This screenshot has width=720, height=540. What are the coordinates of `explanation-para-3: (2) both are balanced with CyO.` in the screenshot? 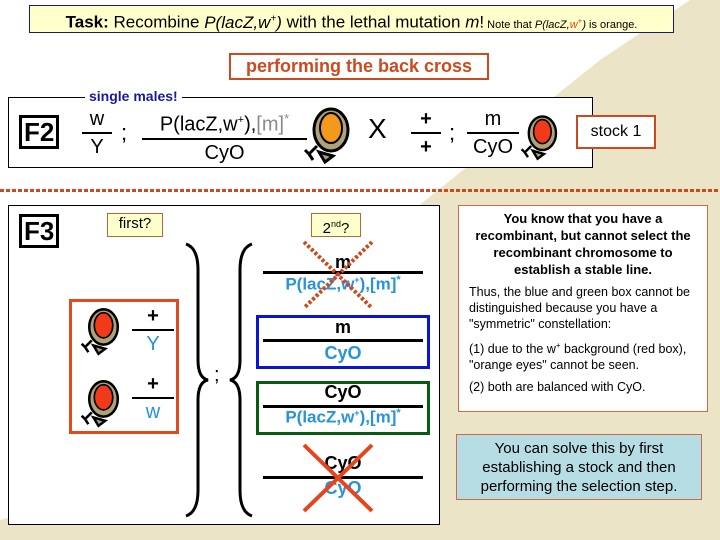 It's located at (557, 387).